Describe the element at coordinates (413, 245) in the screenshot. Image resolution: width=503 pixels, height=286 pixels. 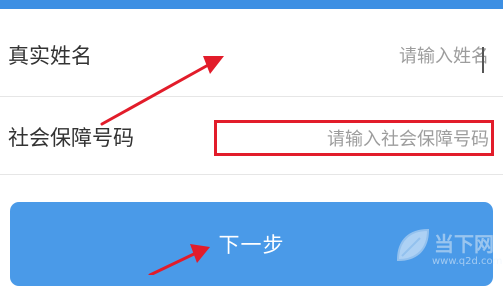
I see `leaf-logo-icon` at that location.